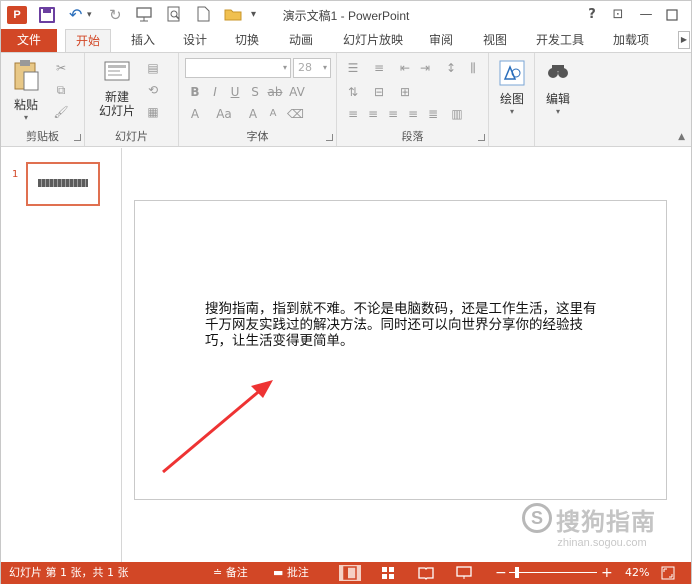 The image size is (692, 584). Describe the element at coordinates (672, 15) in the screenshot. I see `maximize-button` at that location.